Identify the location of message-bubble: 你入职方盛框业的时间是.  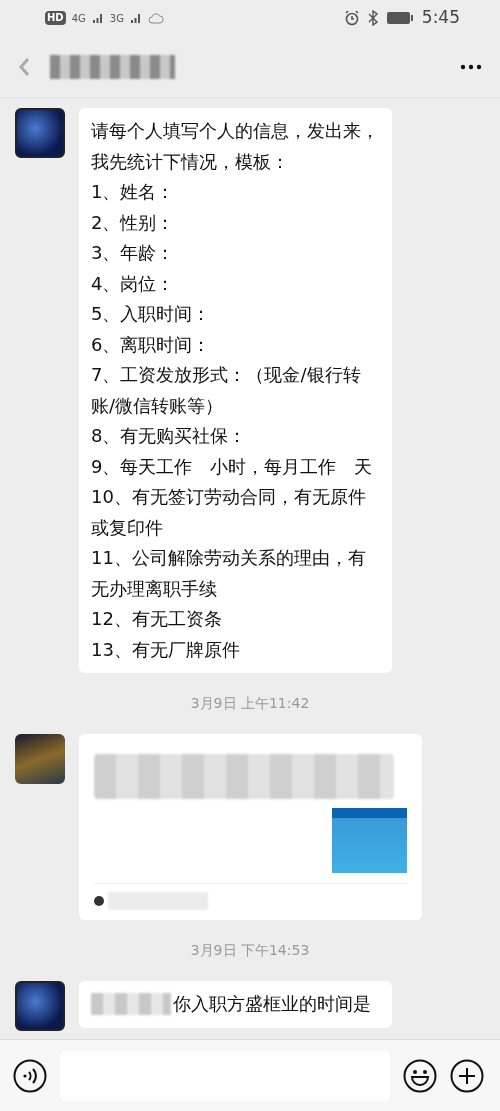
(235, 1004).